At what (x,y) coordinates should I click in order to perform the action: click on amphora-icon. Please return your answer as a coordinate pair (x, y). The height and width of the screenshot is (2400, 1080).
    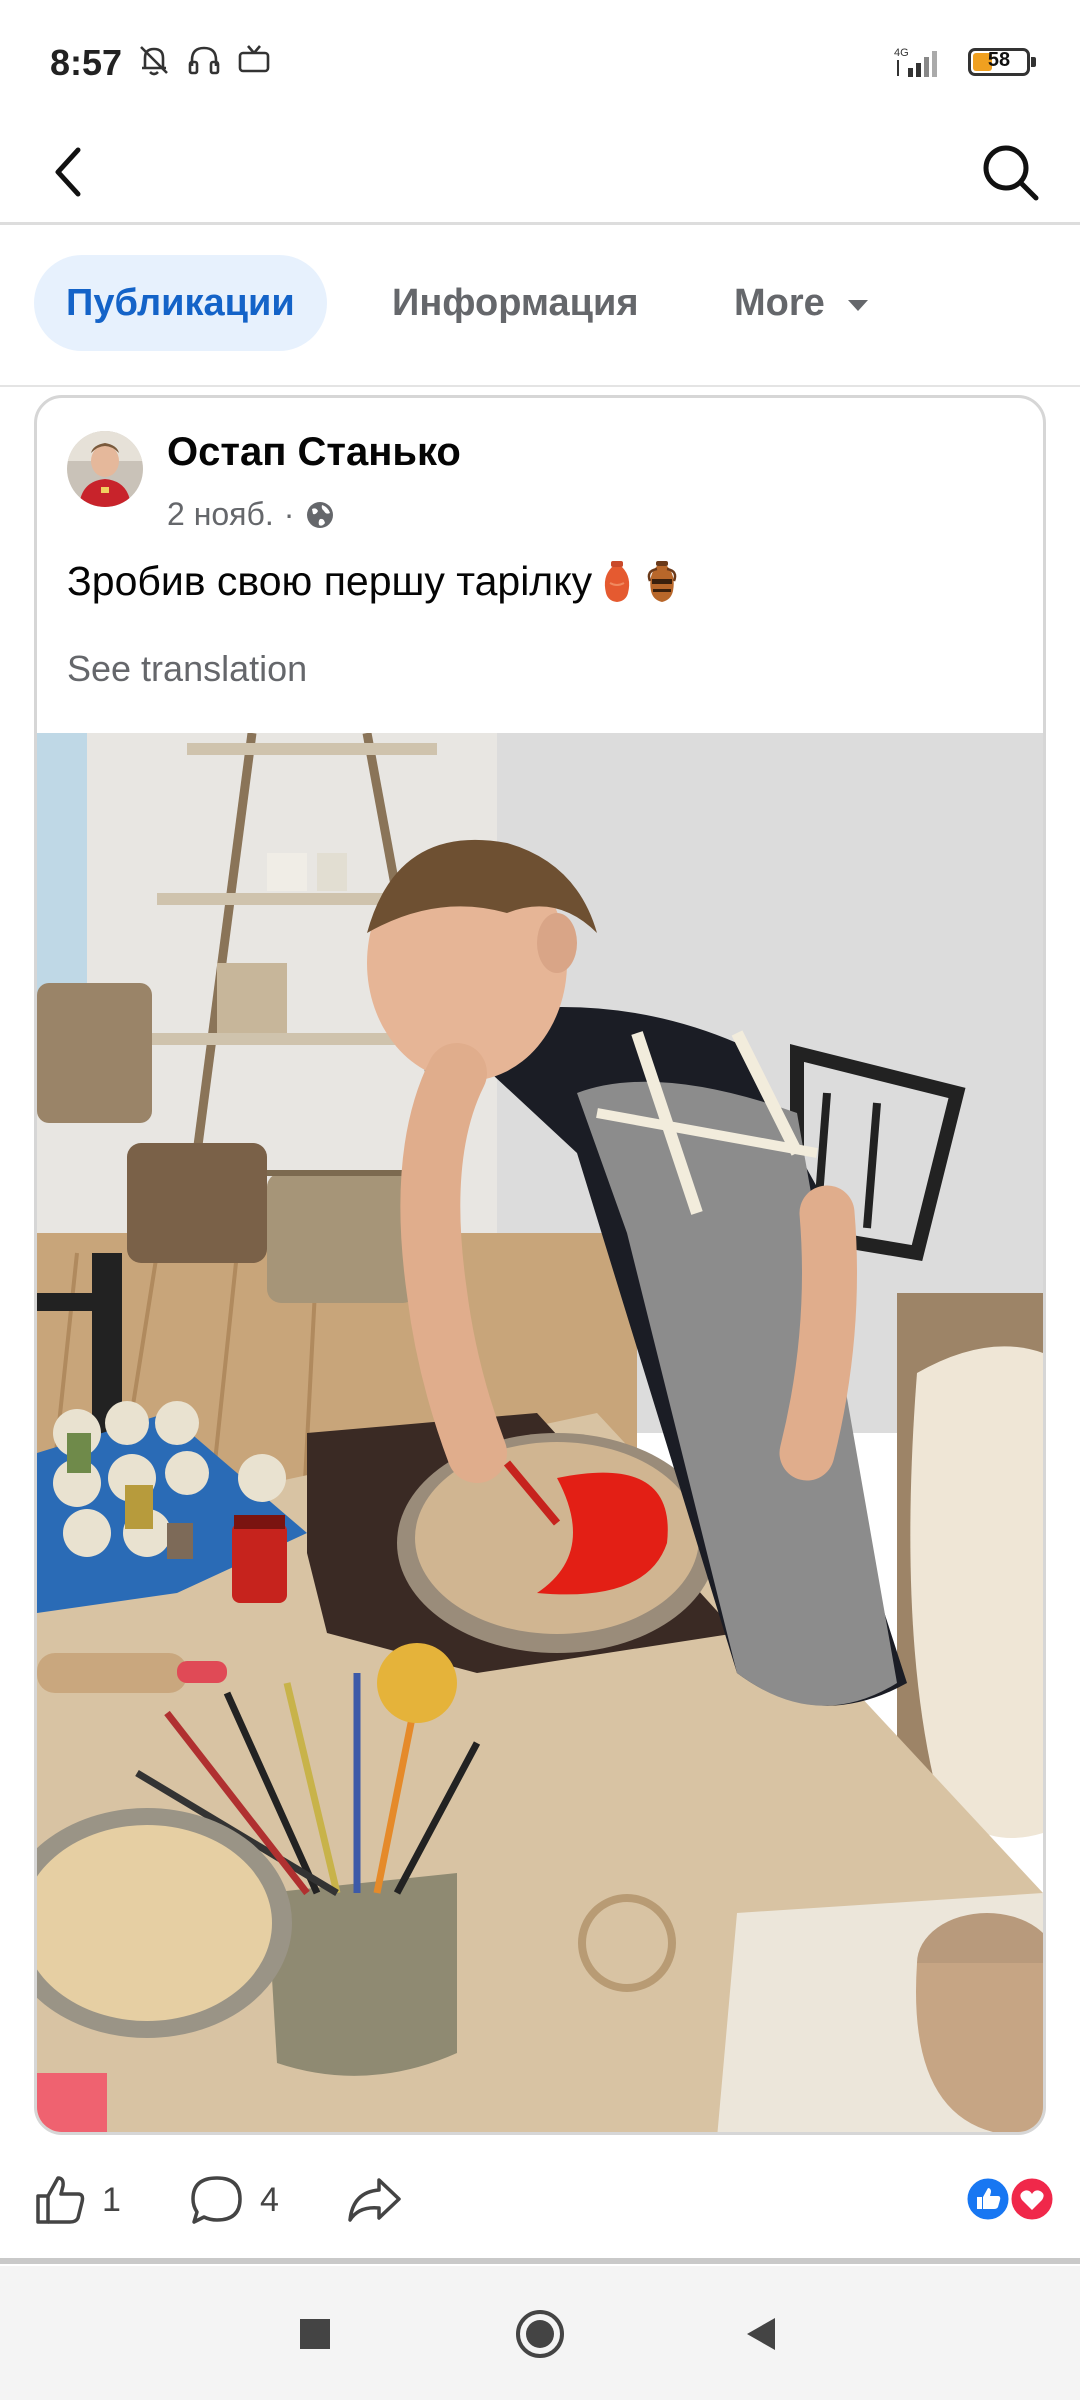
    Looking at the image, I should click on (662, 581).